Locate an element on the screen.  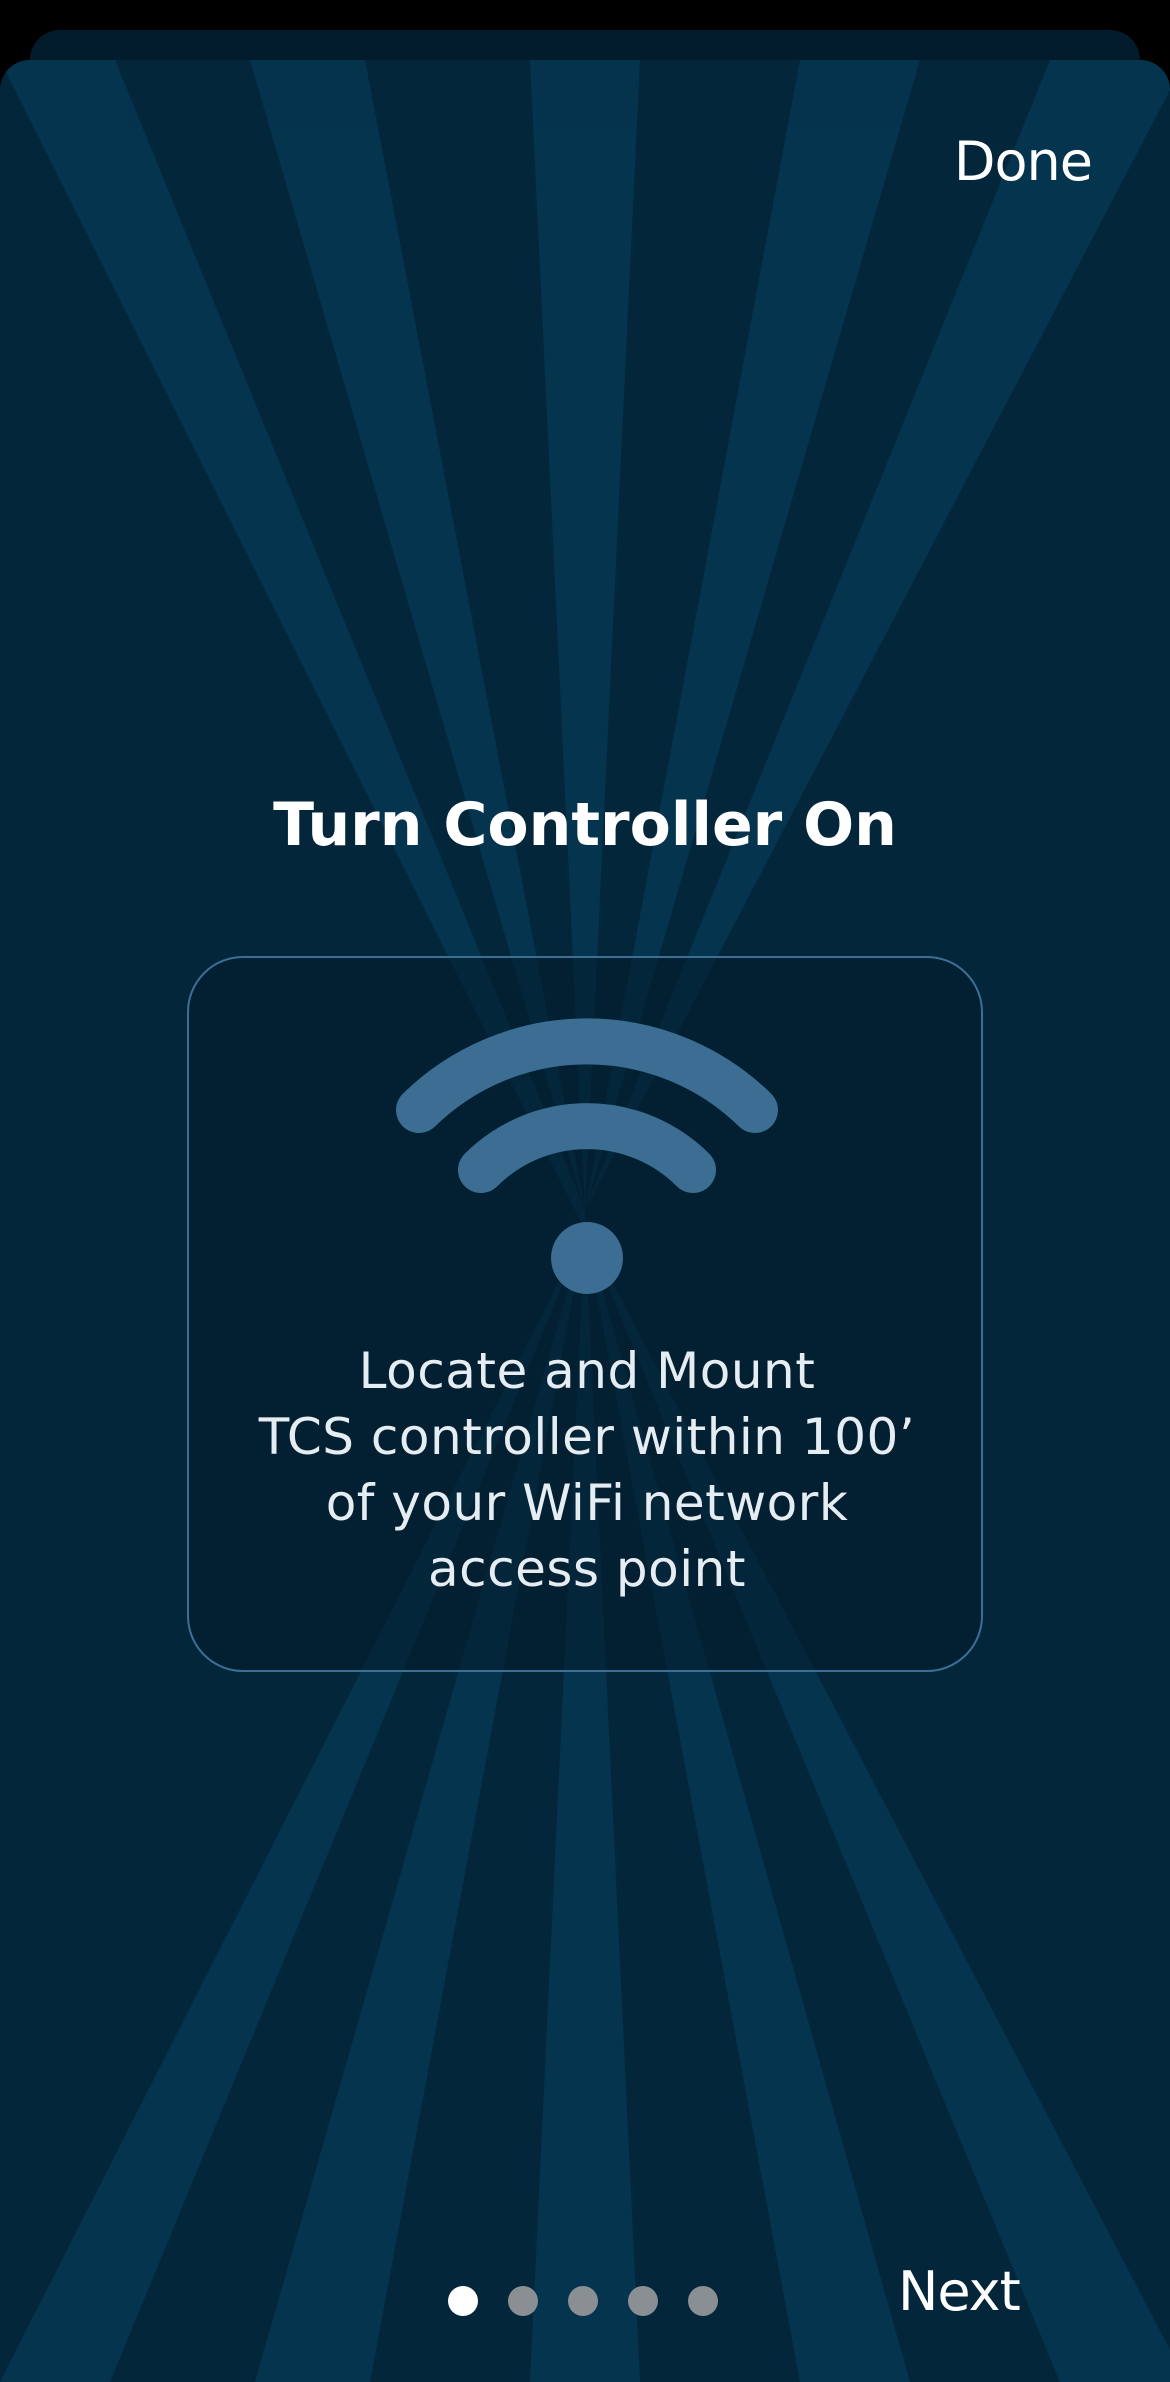
instruction-line: access point is located at coordinates (587, 1569).